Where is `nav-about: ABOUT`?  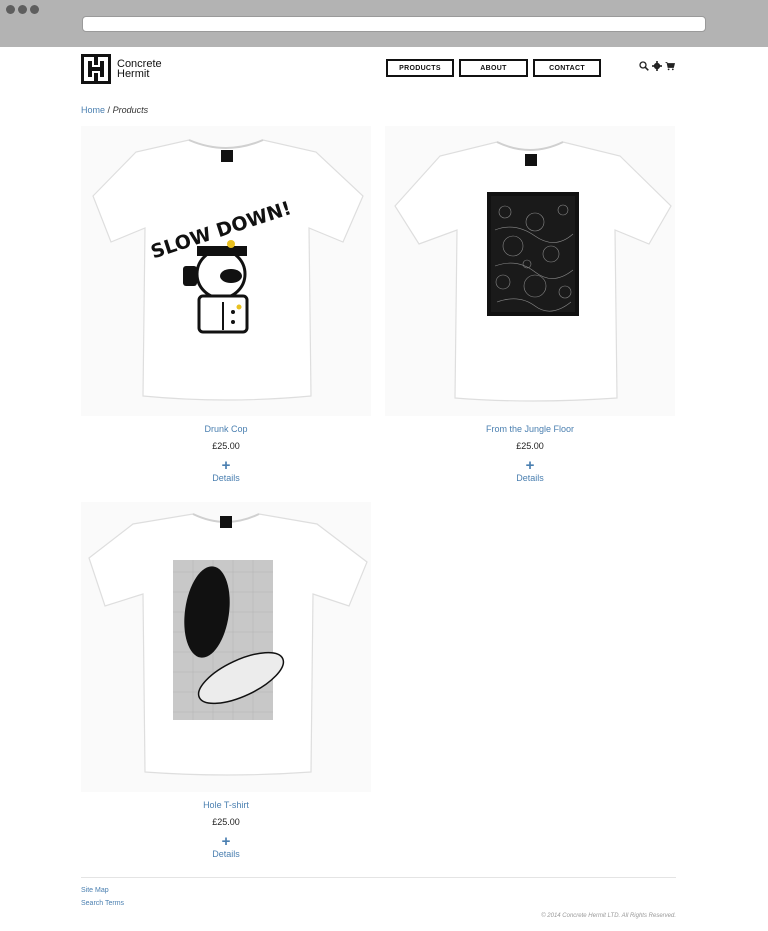 nav-about: ABOUT is located at coordinates (493, 68).